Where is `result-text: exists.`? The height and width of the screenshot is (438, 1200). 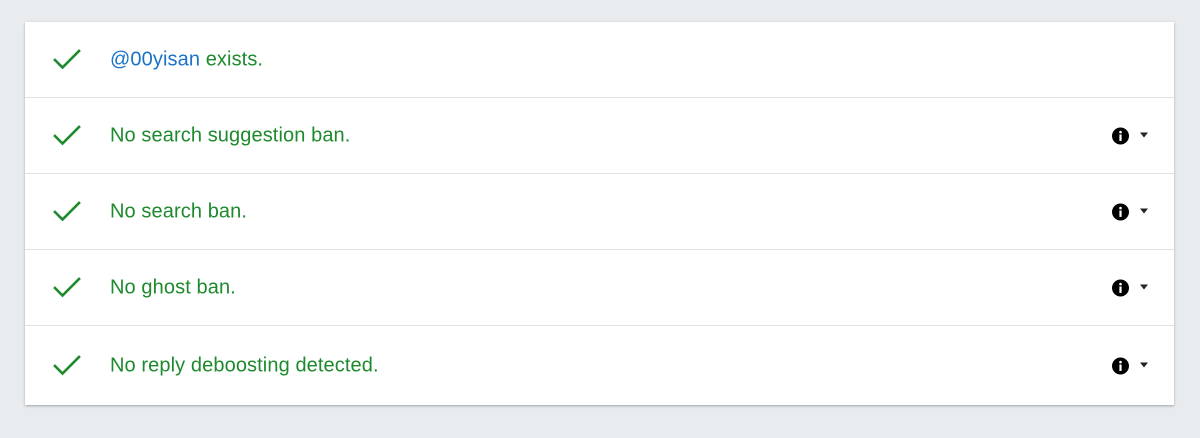
result-text: exists. is located at coordinates (232, 59).